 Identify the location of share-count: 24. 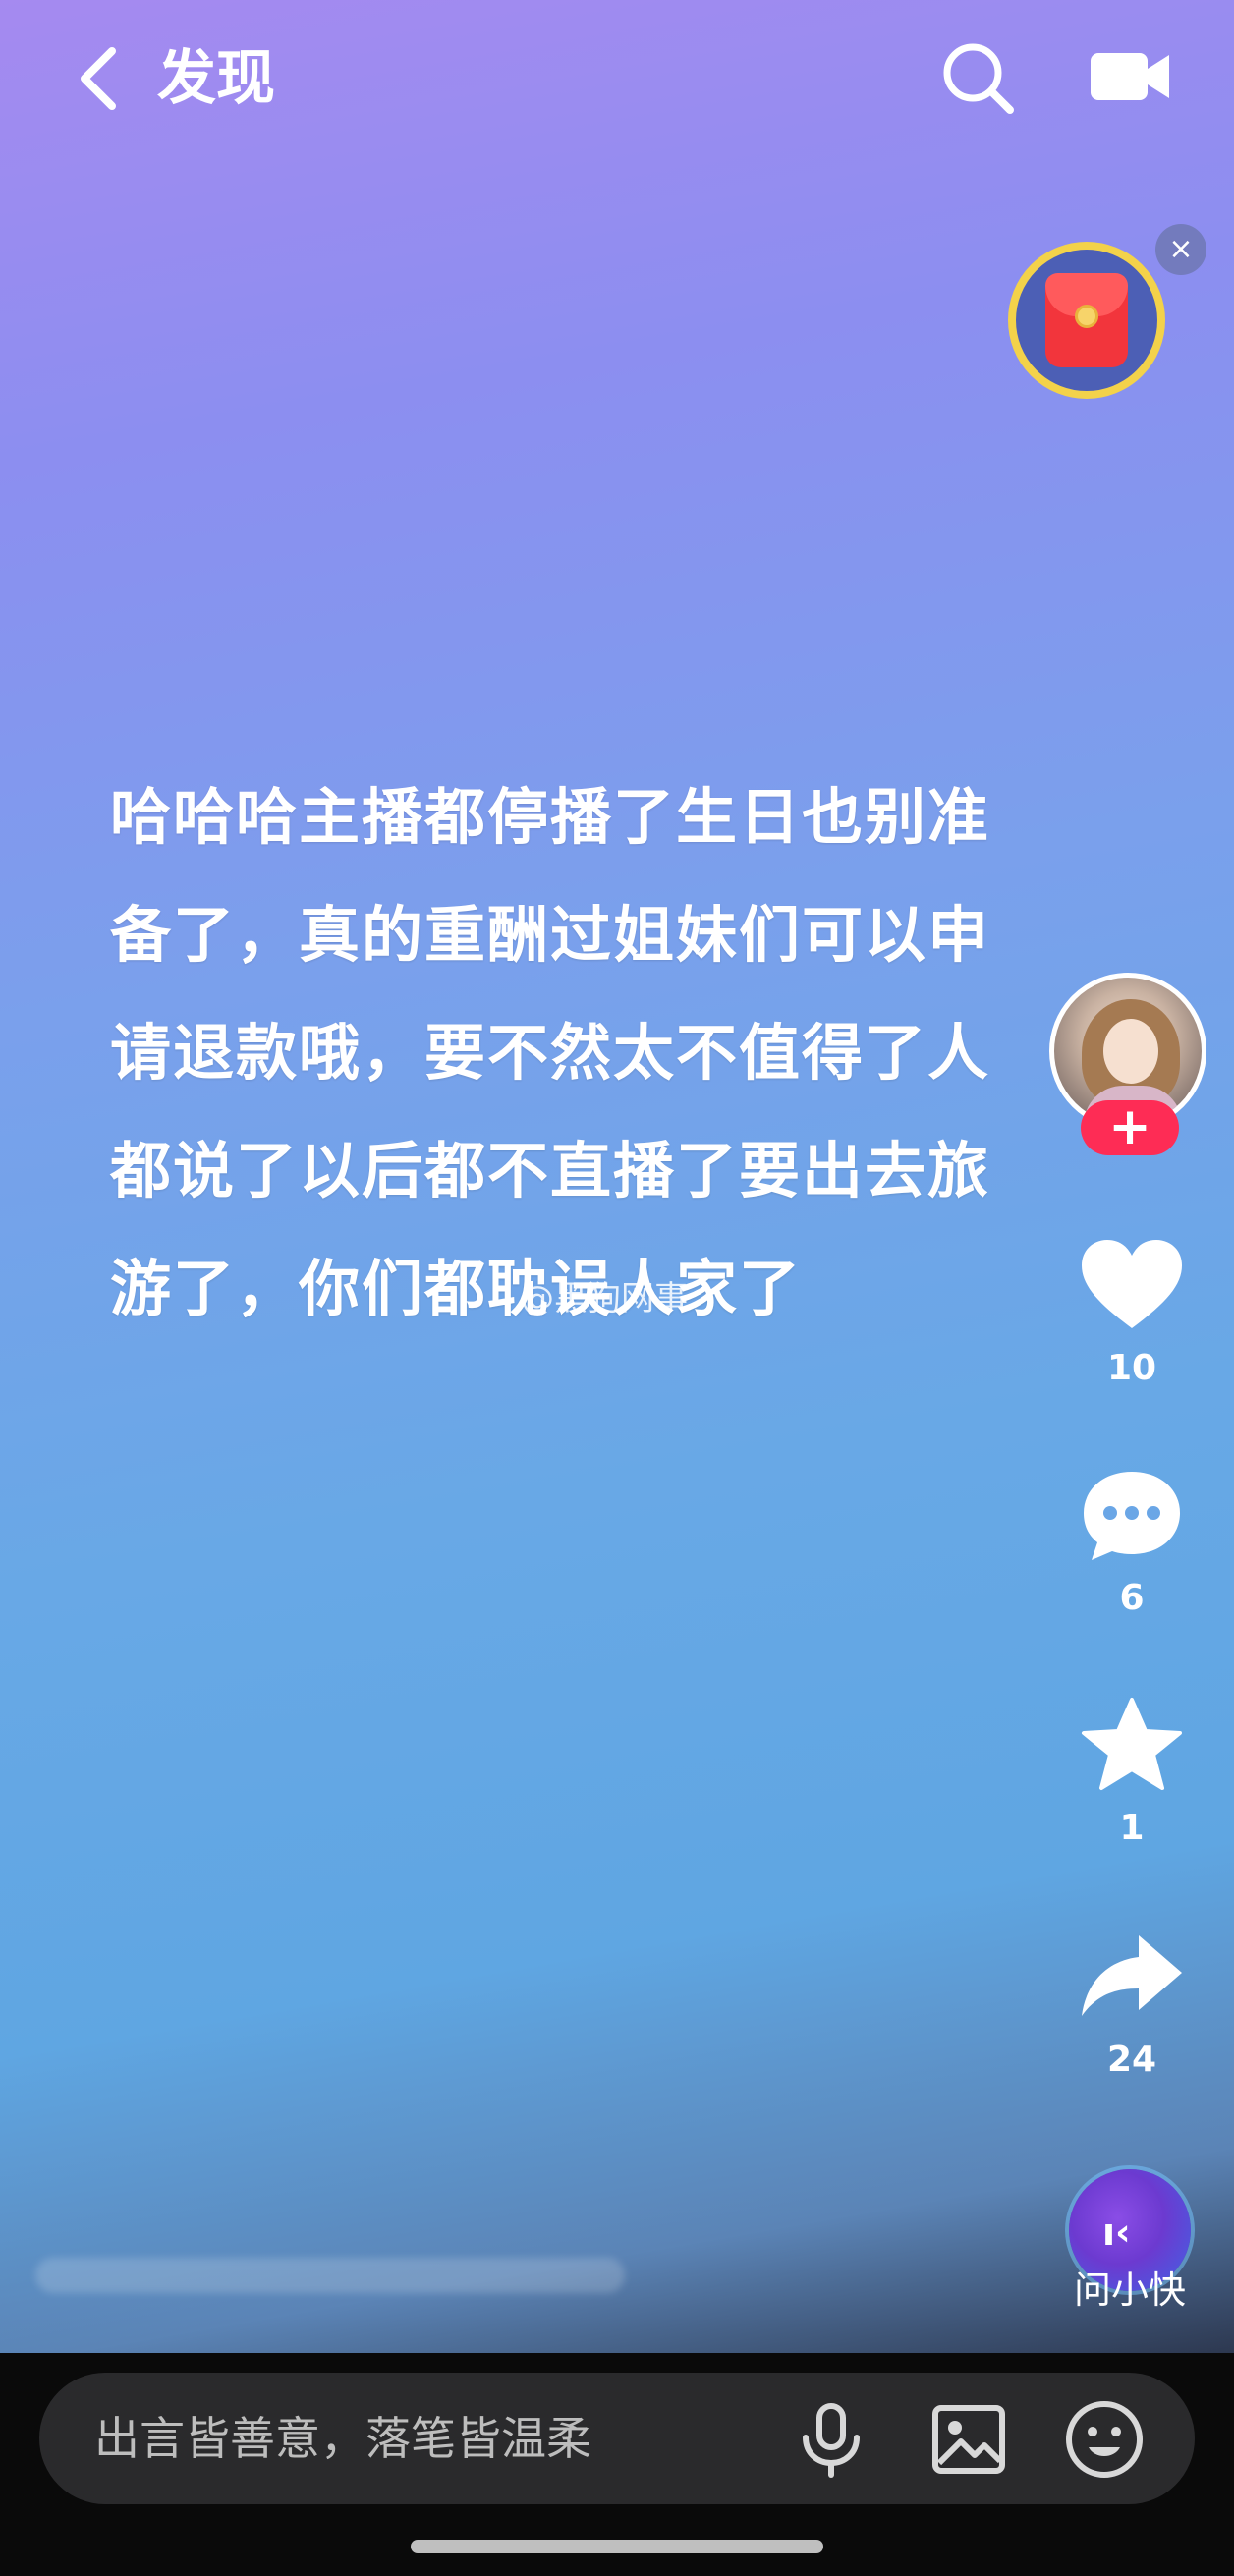
(1131, 2060).